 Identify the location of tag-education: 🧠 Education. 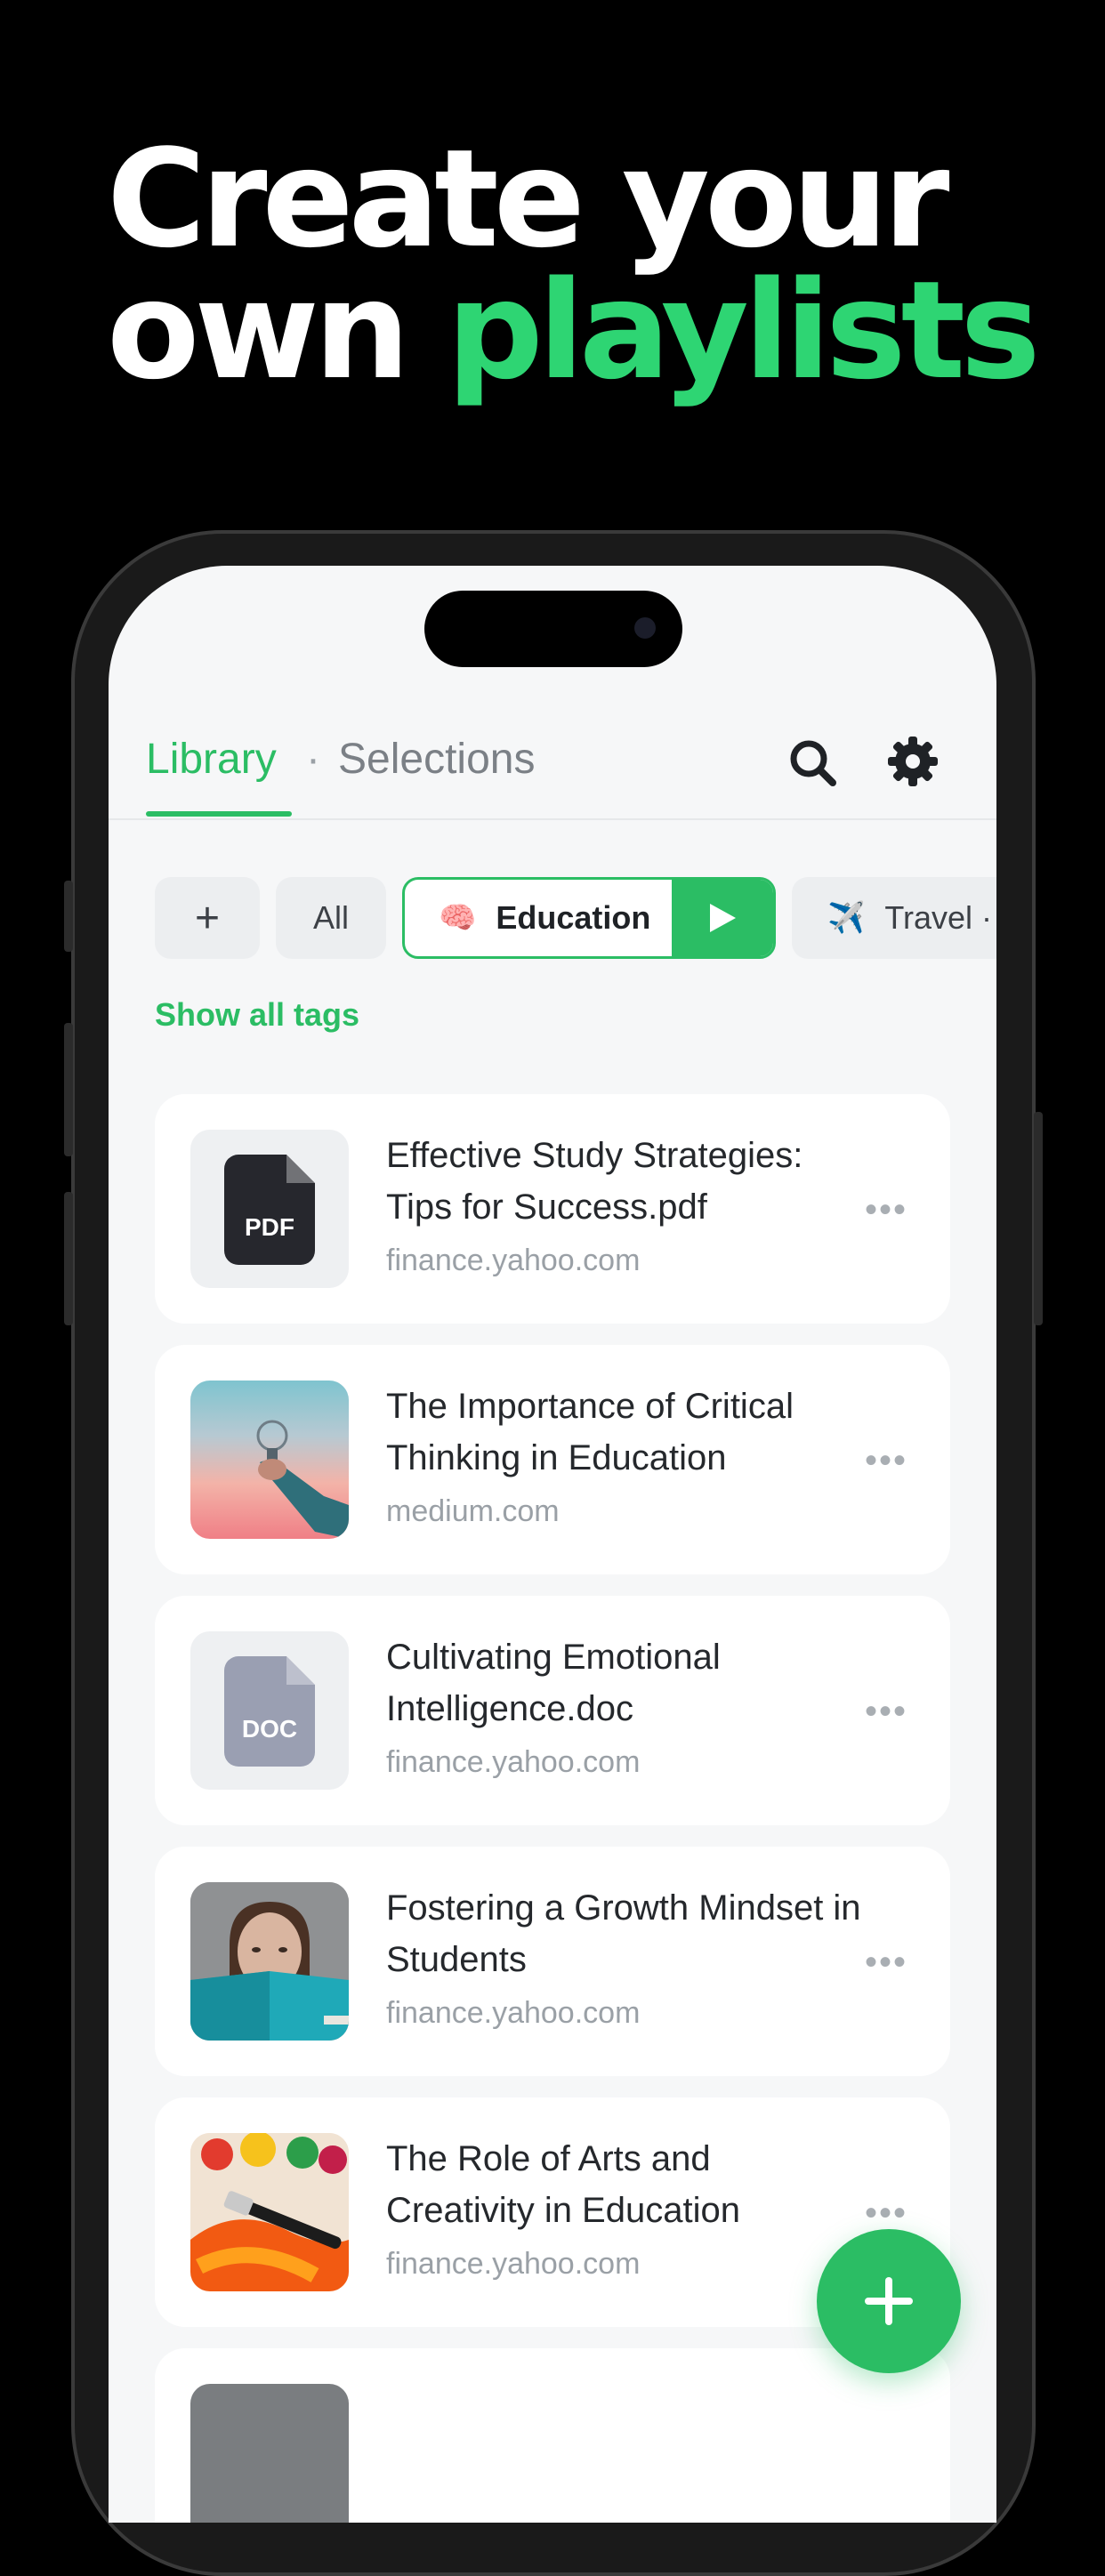
(589, 918).